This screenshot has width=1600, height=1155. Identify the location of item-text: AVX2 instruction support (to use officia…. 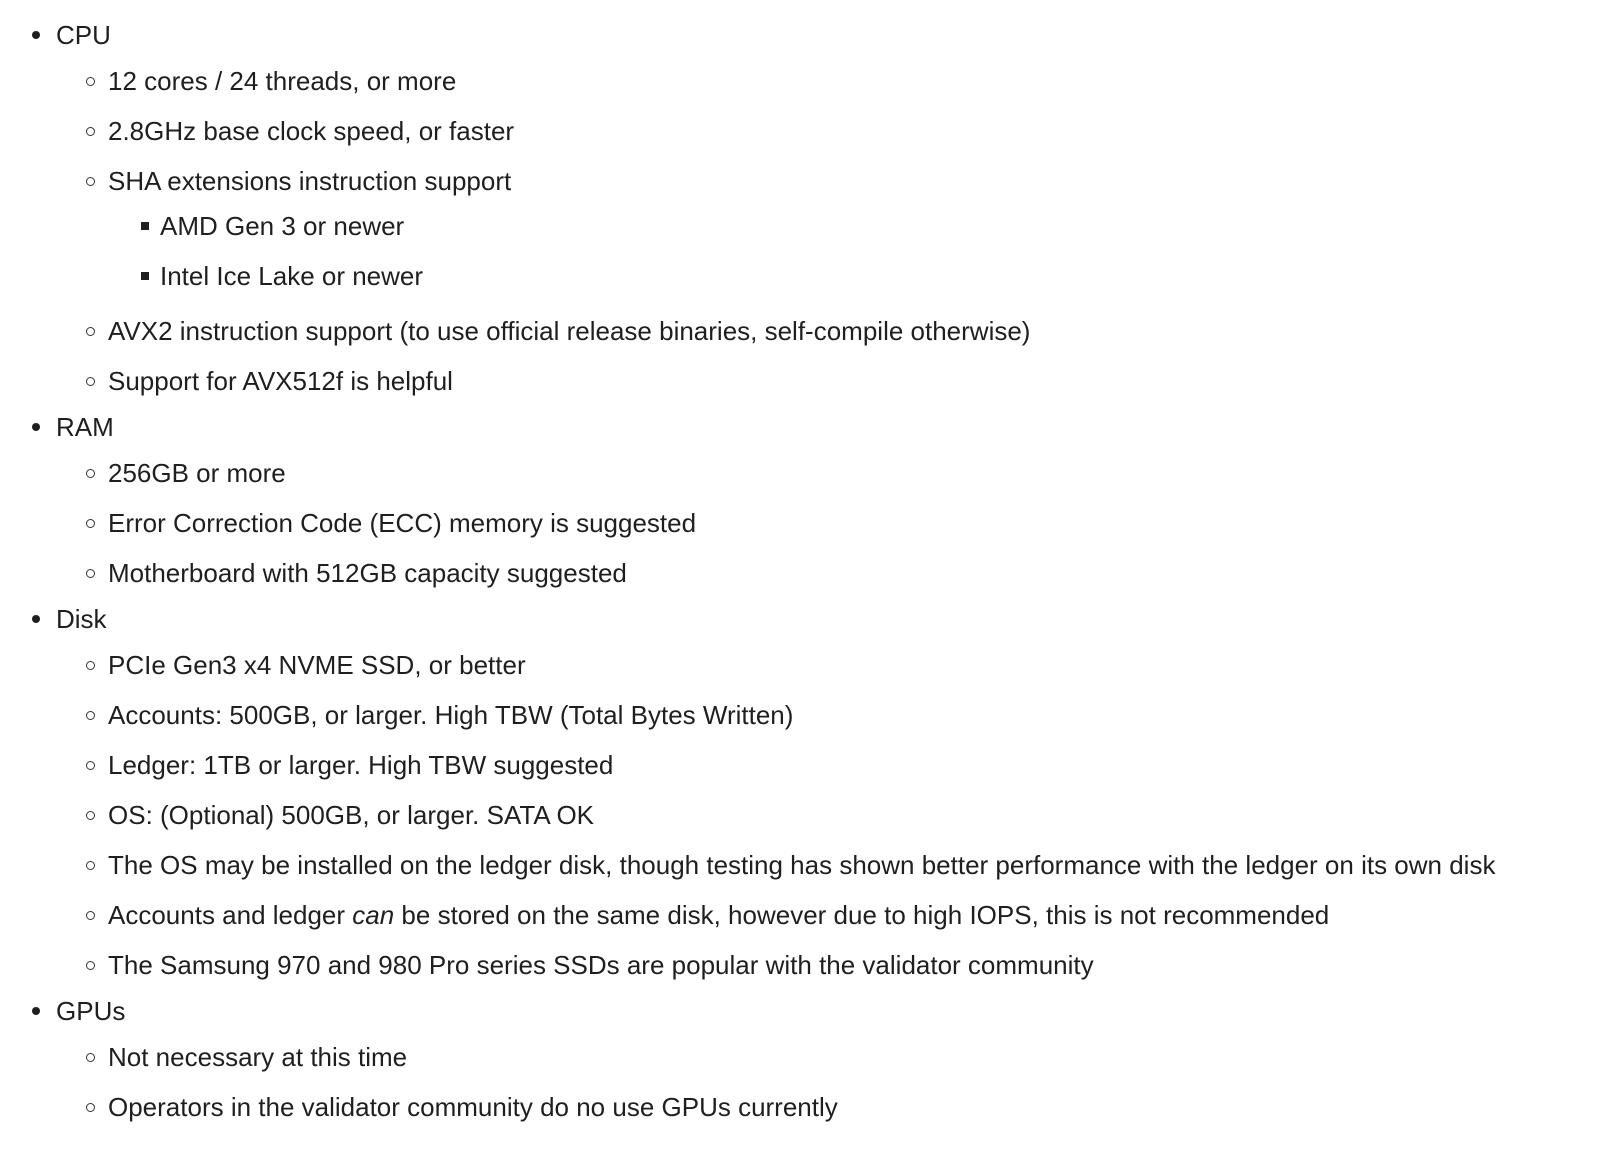
(569, 331).